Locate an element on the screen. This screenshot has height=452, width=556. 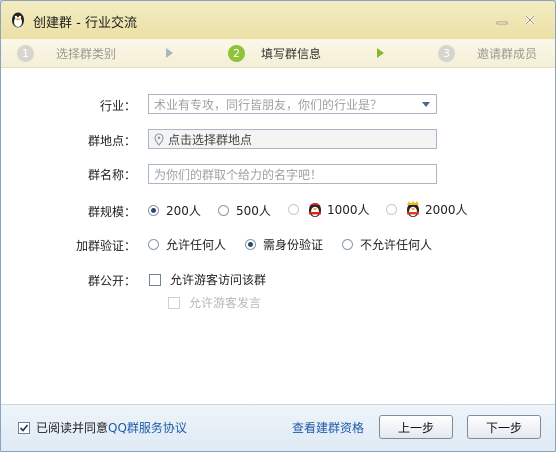
penguin-yellow-icon is located at coordinates (413, 208).